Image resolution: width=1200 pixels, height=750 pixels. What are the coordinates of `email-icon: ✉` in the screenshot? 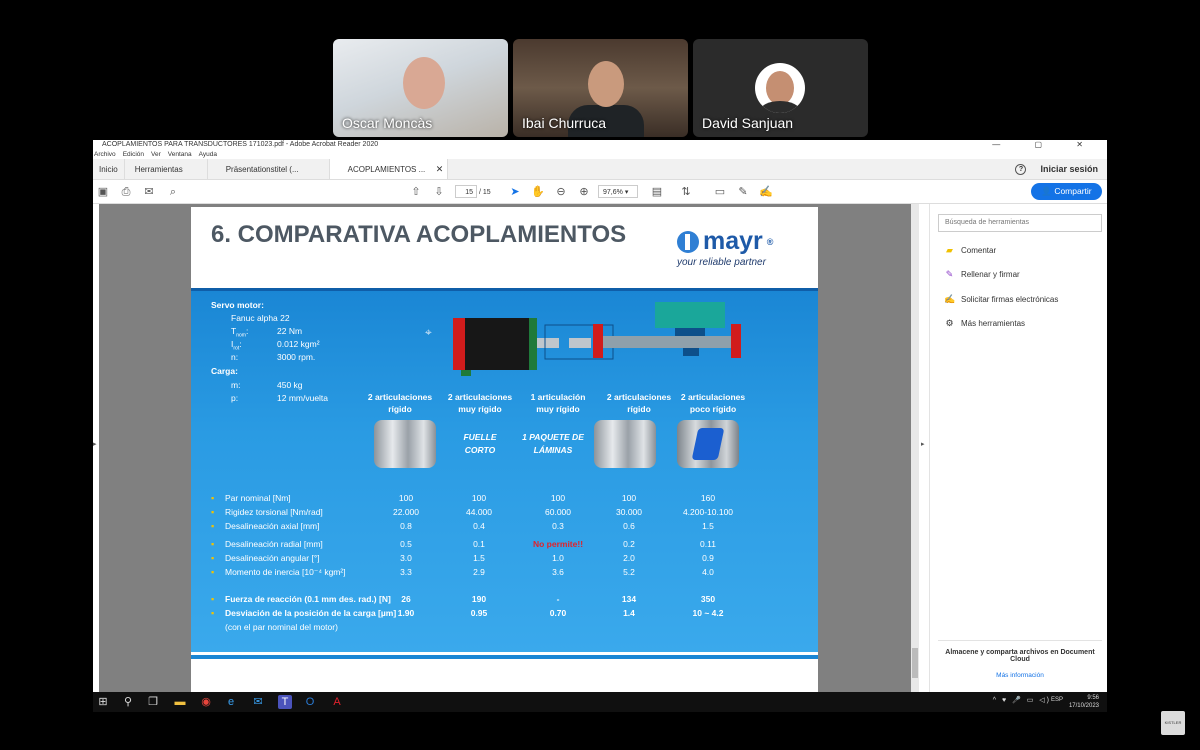 It's located at (149, 192).